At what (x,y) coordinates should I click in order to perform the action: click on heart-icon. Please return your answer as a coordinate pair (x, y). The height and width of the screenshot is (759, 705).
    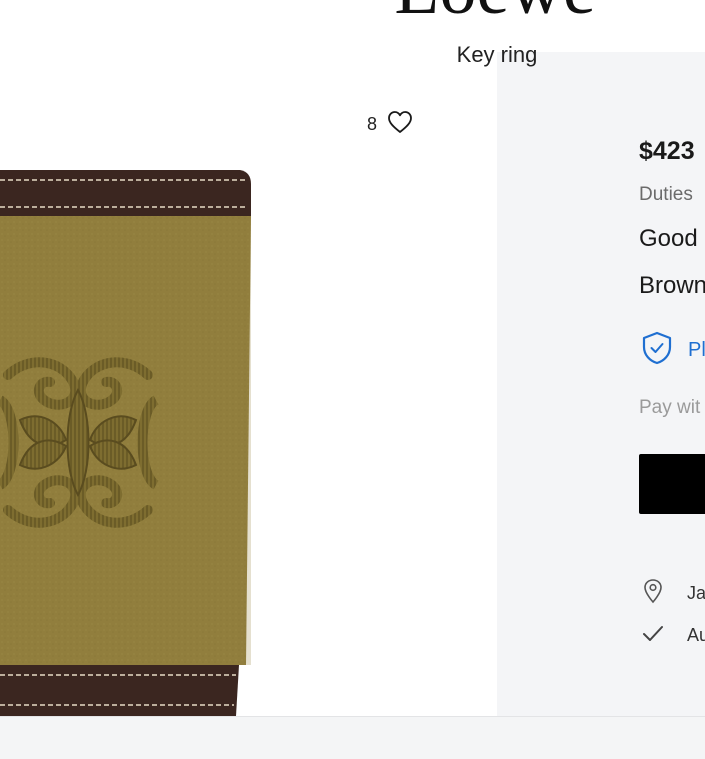
    Looking at the image, I should click on (400, 124).